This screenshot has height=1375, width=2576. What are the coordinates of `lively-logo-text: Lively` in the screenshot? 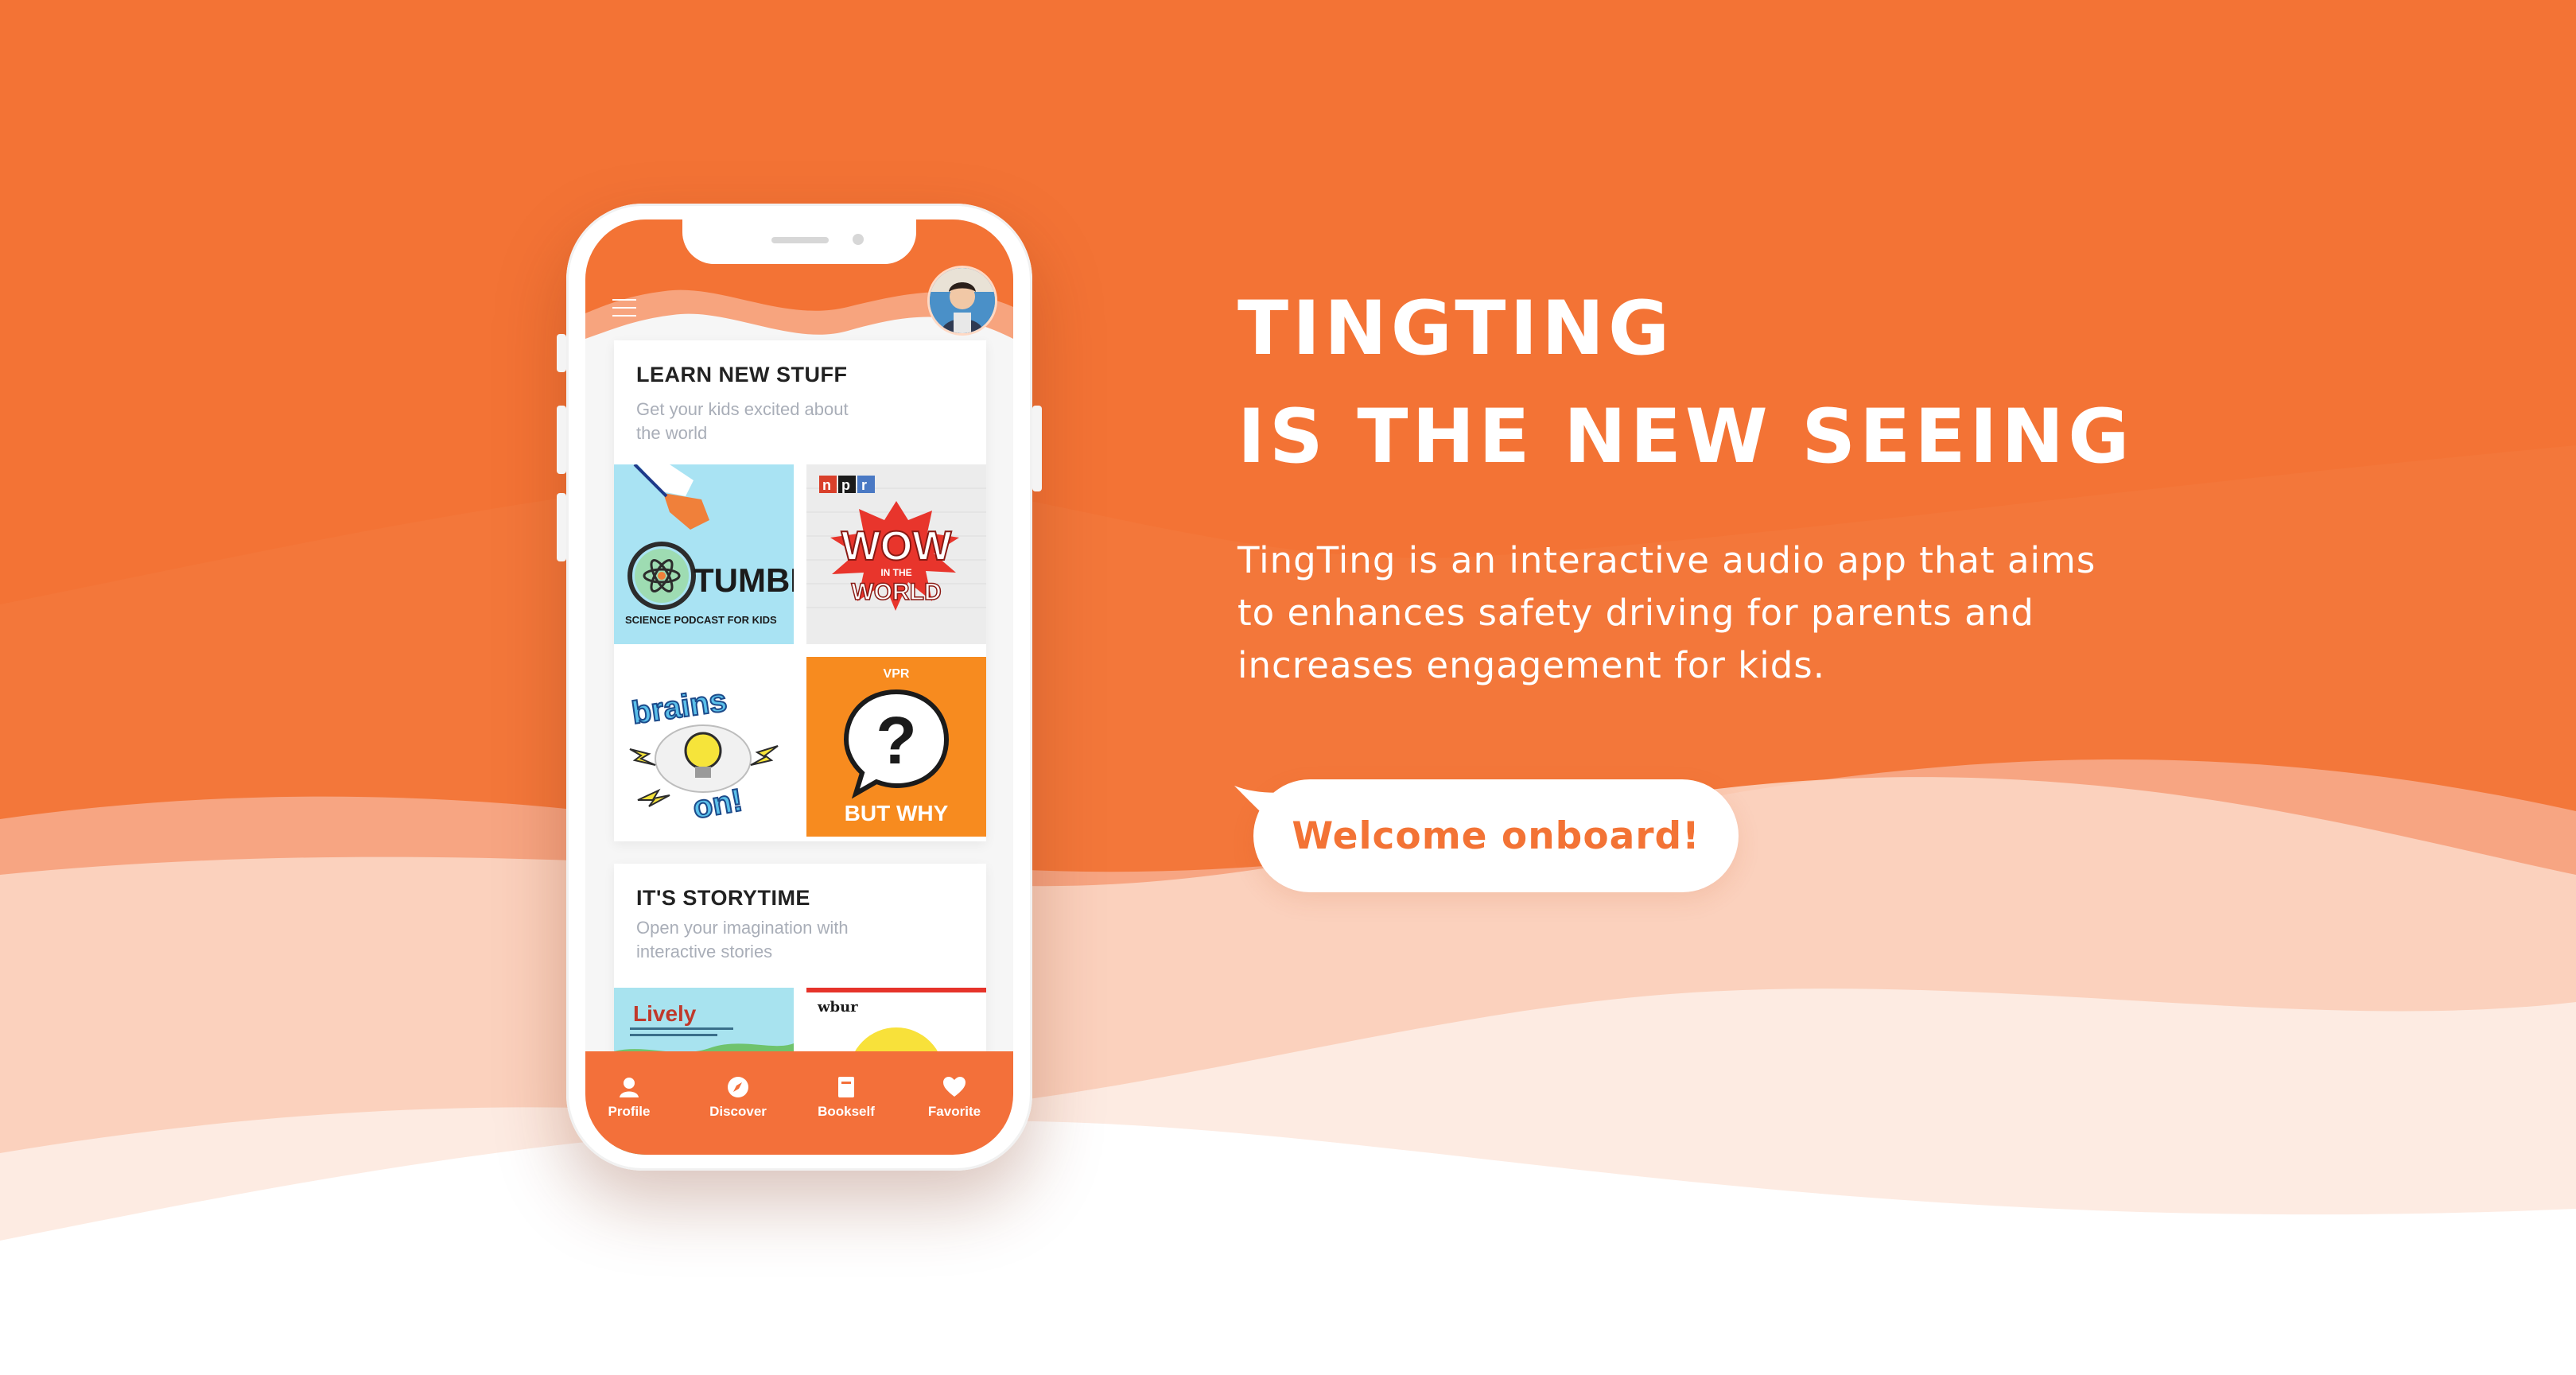 It's located at (665, 1013).